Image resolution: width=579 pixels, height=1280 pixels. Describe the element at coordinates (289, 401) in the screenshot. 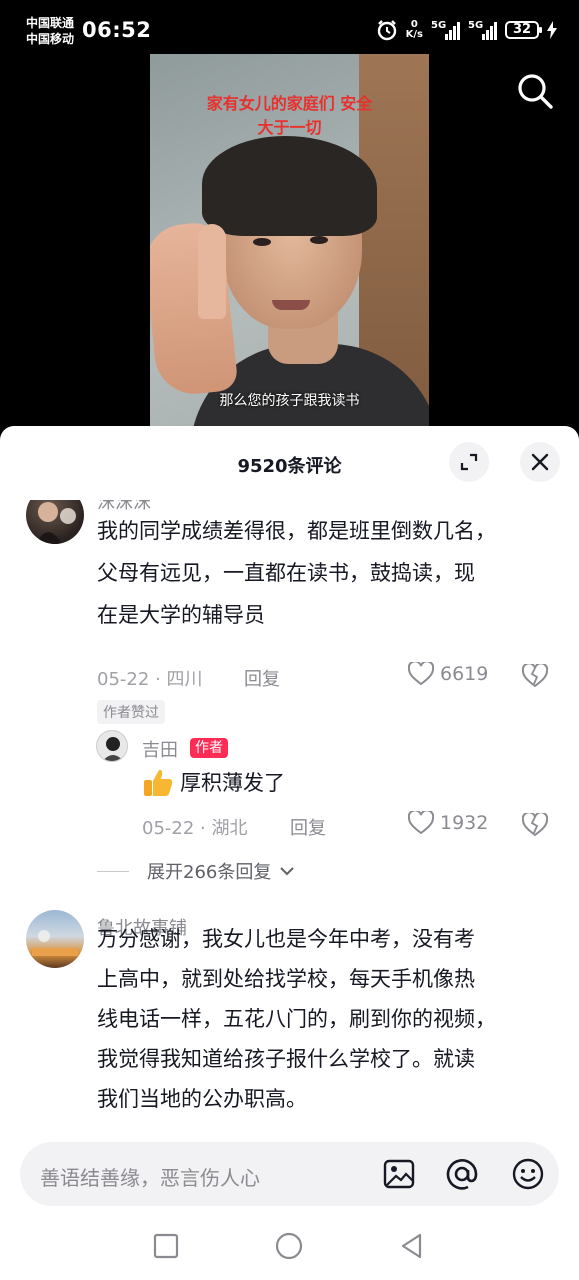

I see `video-subtitle: 那么您的孩子跟我读书` at that location.